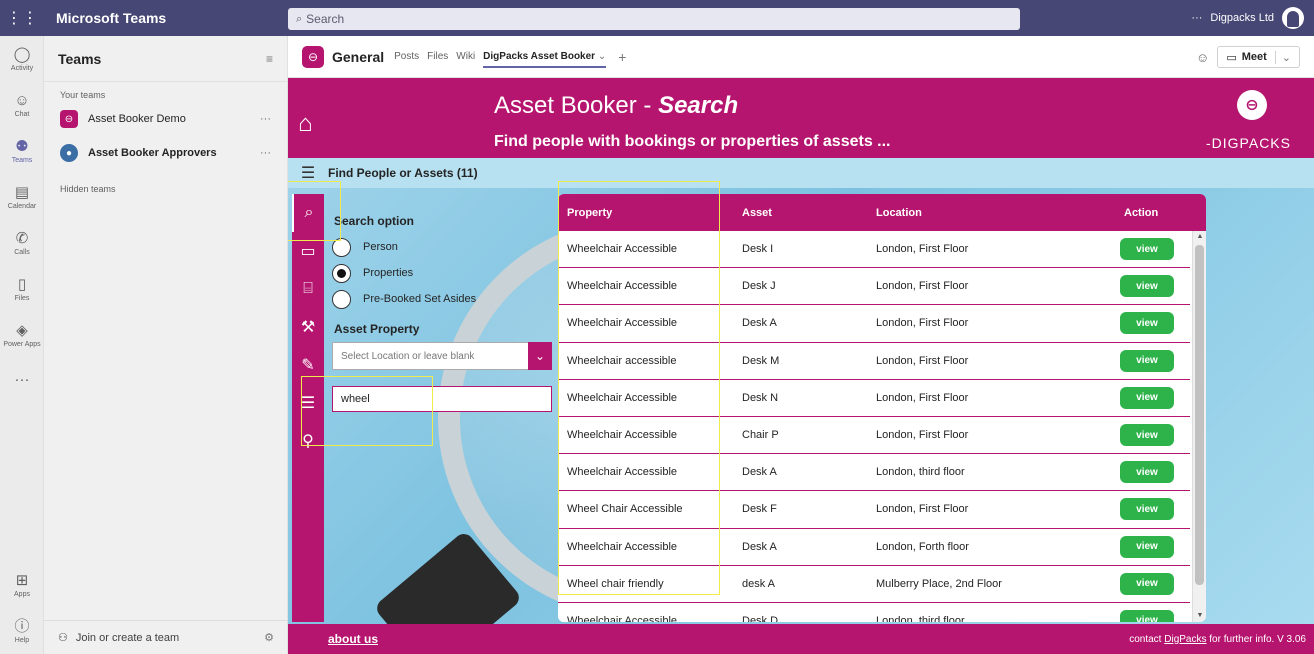 The height and width of the screenshot is (654, 1314). Describe the element at coordinates (406, 56) in the screenshot. I see `tab-posts: Posts` at that location.